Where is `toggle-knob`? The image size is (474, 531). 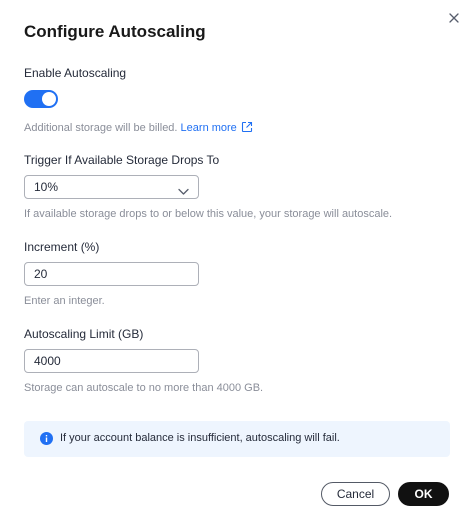 toggle-knob is located at coordinates (49, 99).